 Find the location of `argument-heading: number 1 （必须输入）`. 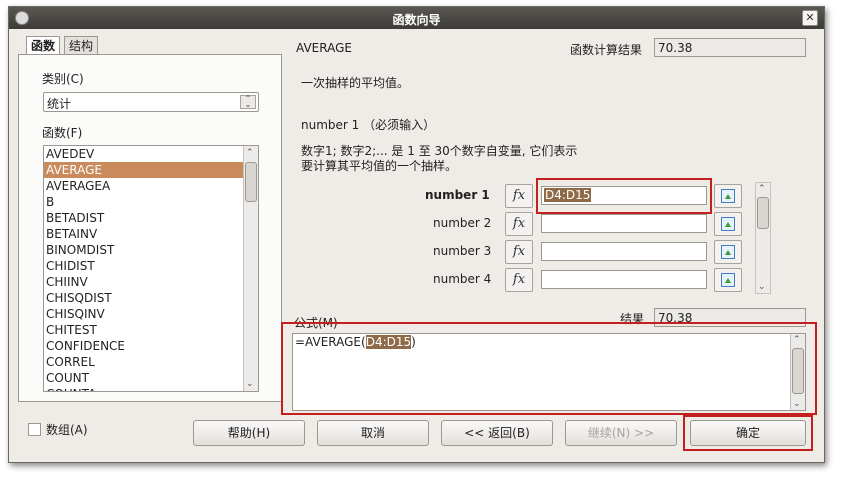

argument-heading: number 1 （必须输入） is located at coordinates (368, 125).